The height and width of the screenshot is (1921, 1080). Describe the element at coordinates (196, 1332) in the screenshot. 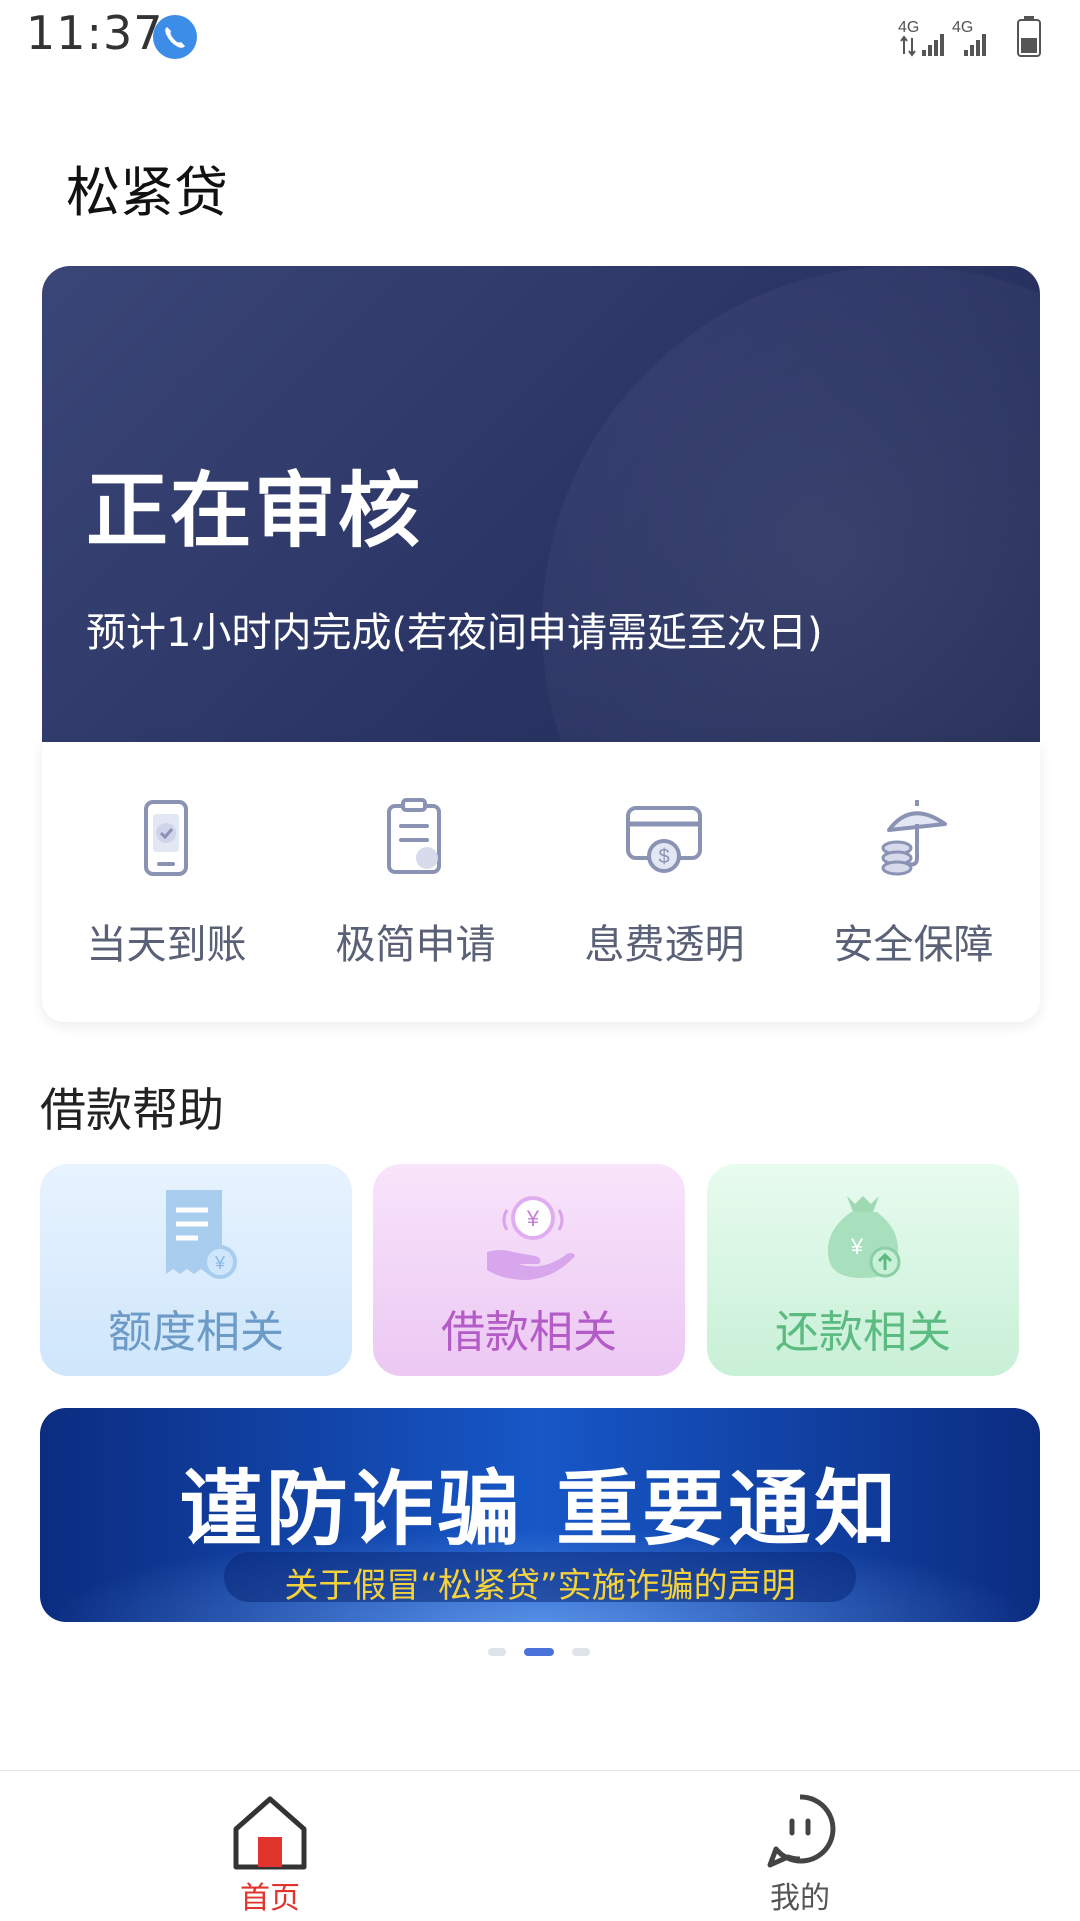

I see `help-quota-label: 额度相关` at that location.